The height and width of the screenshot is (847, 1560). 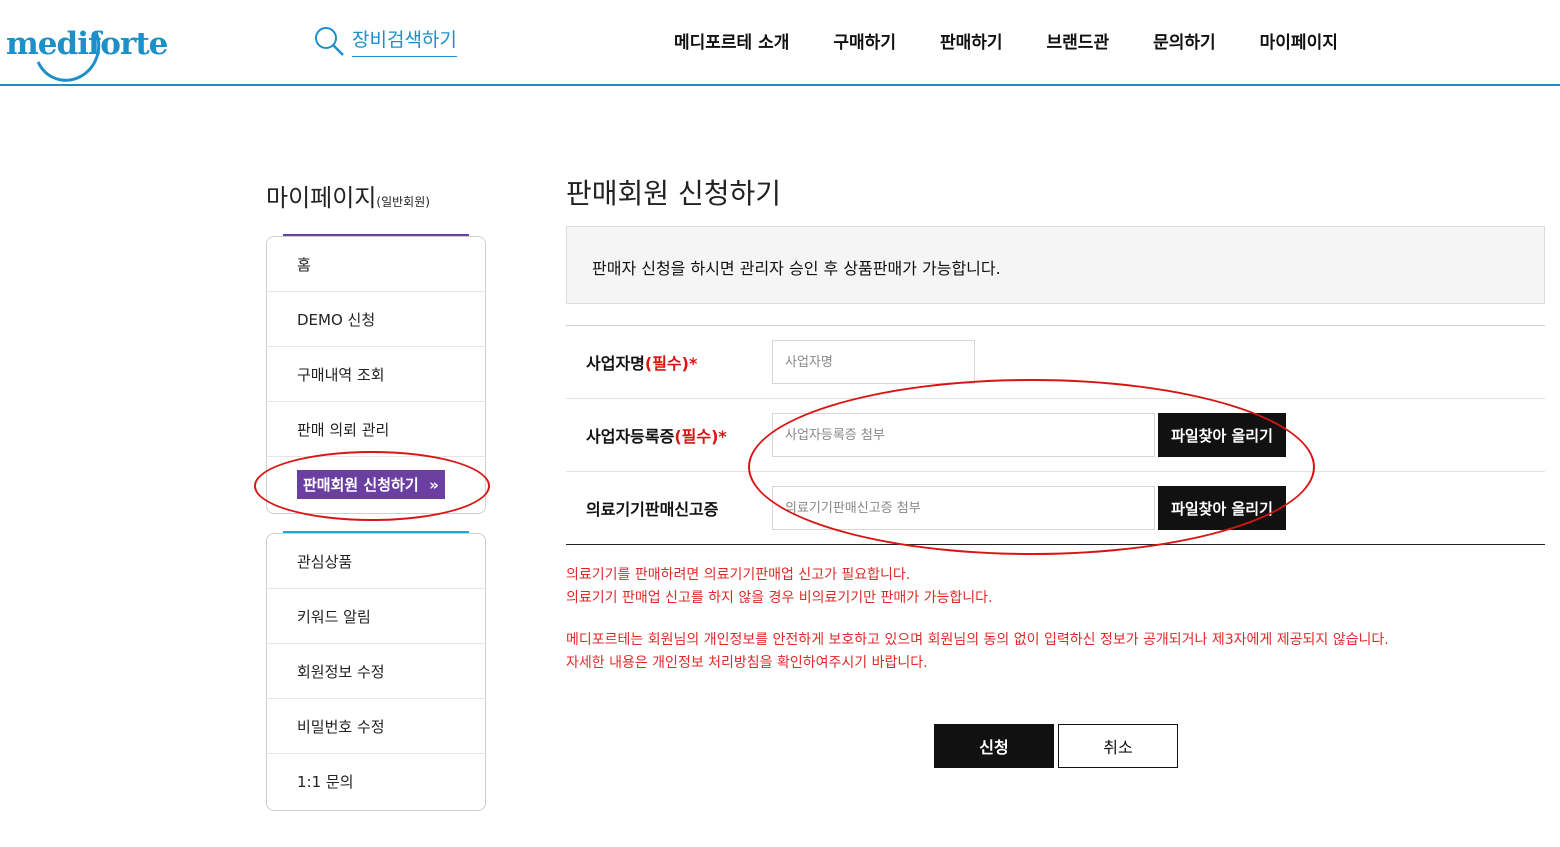 I want to click on business-license-input, so click(x=963, y=435).